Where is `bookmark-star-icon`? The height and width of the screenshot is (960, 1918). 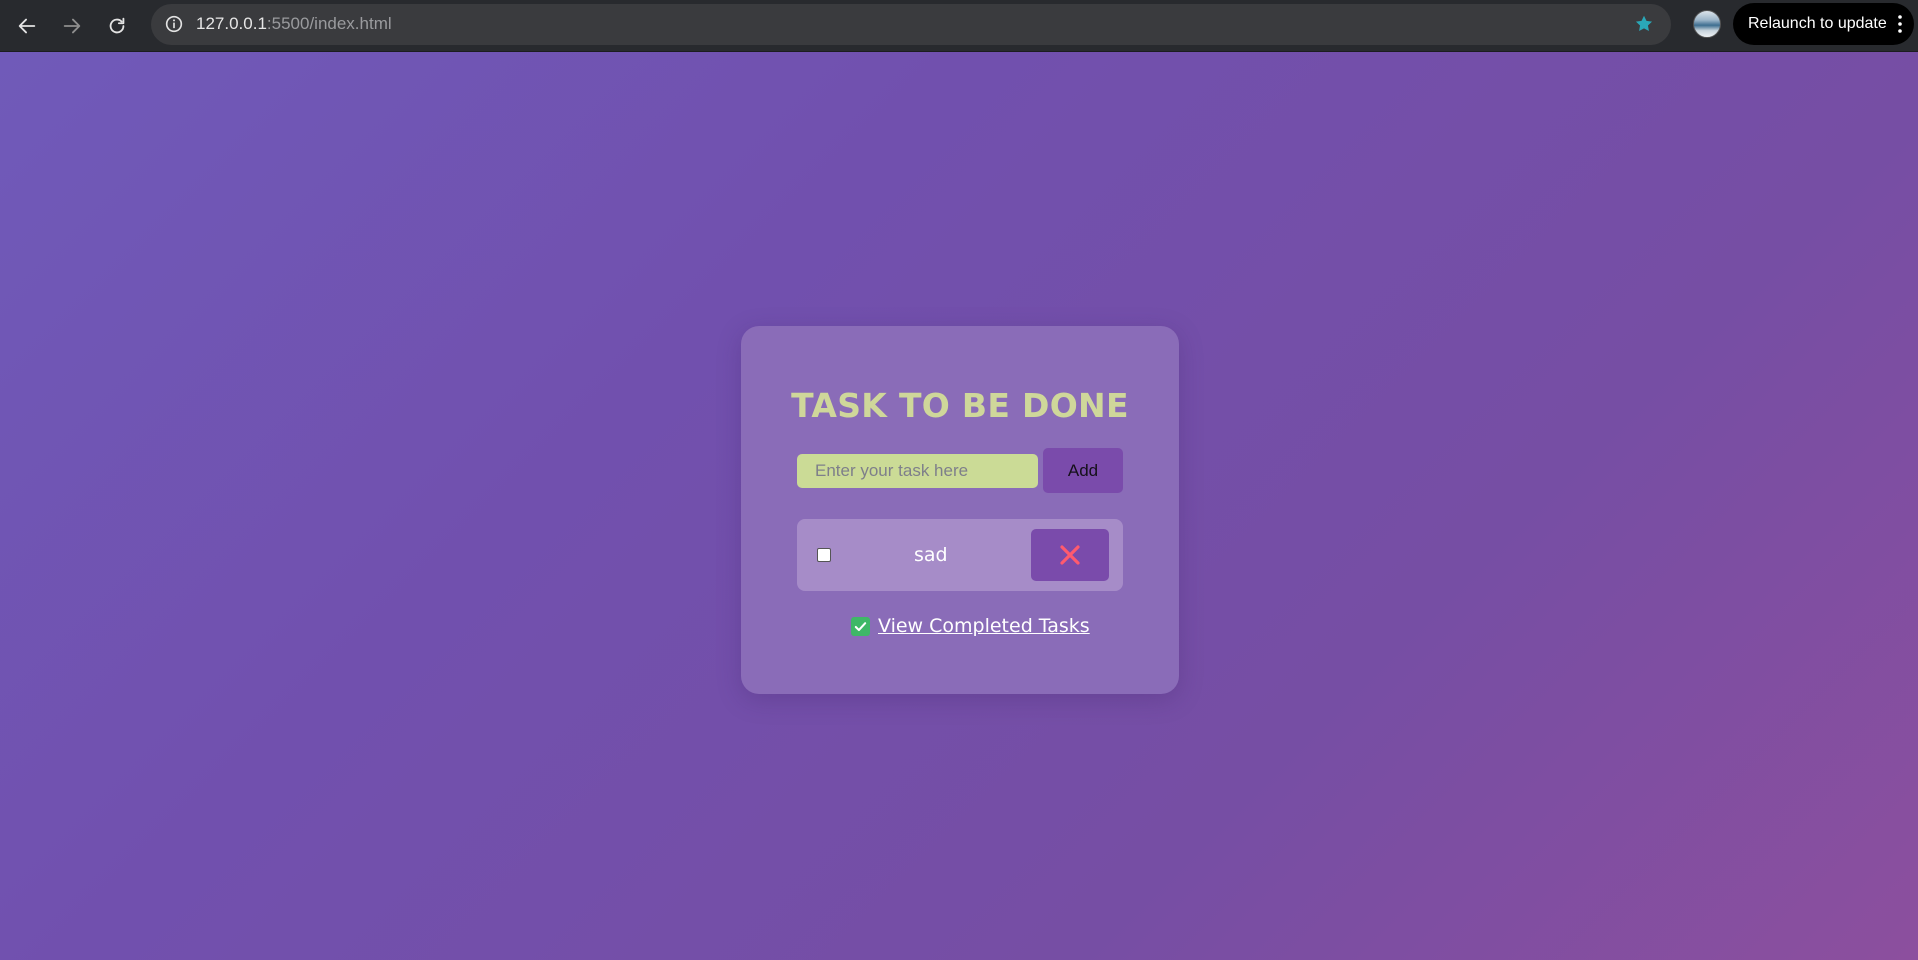 bookmark-star-icon is located at coordinates (1644, 24).